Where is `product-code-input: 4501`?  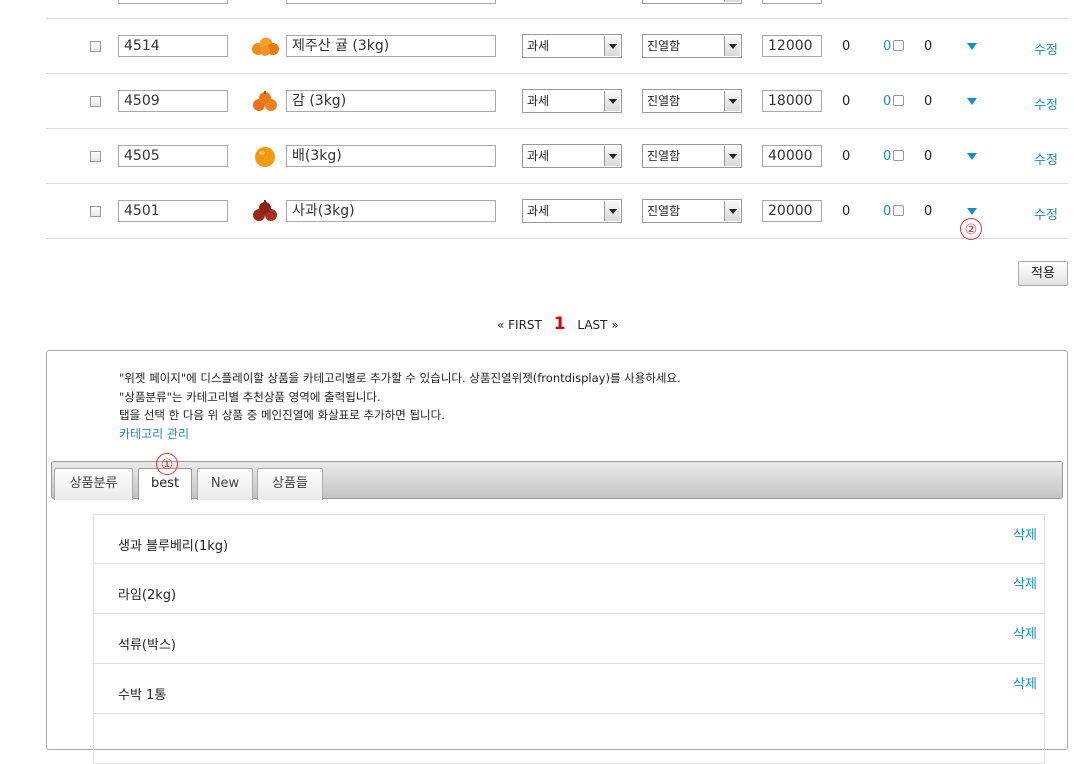 product-code-input: 4501 is located at coordinates (173, 211).